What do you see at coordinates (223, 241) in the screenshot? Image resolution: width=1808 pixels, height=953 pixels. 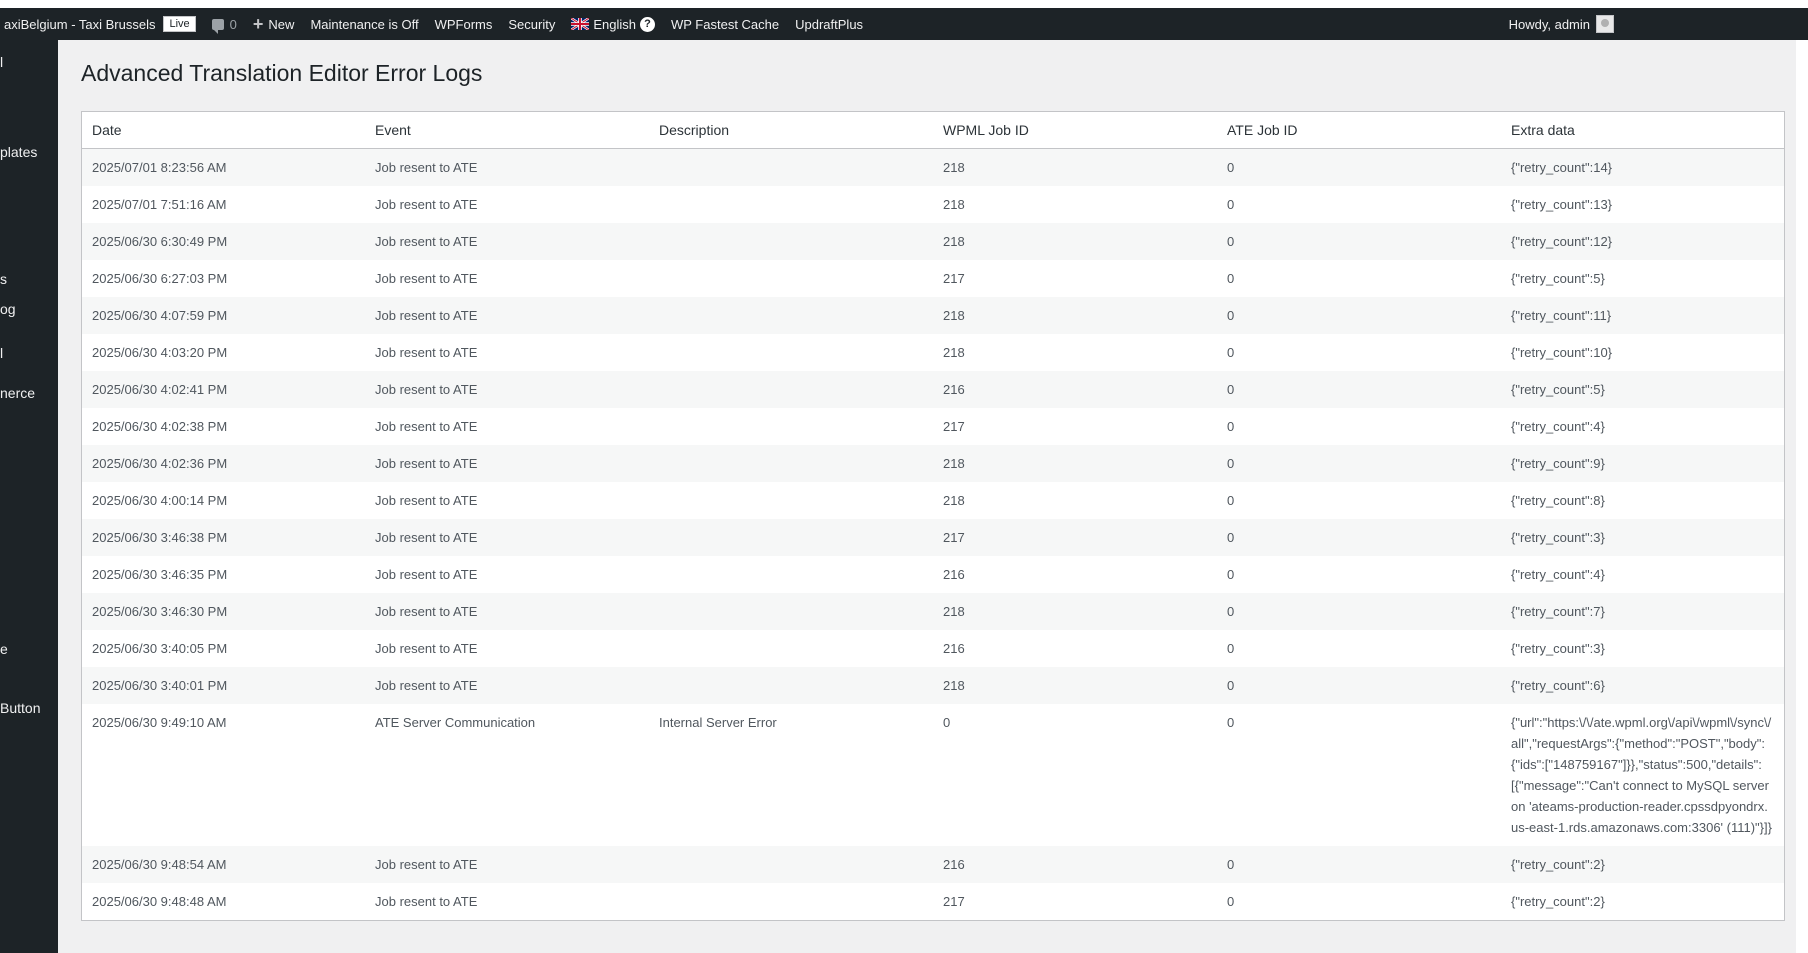 I see `cell-date: 2025/06/30 6:30:49 PM` at bounding box center [223, 241].